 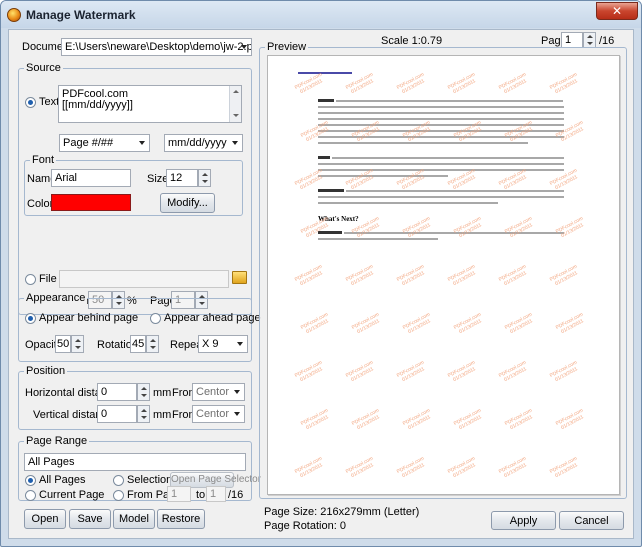 I want to click on restore-button: Restore, so click(x=181, y=519).